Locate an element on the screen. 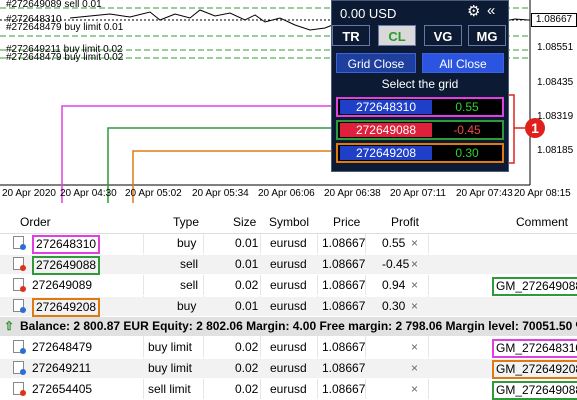 The width and height of the screenshot is (577, 400). up-arrow-icon: ⇧ is located at coordinates (9, 326).